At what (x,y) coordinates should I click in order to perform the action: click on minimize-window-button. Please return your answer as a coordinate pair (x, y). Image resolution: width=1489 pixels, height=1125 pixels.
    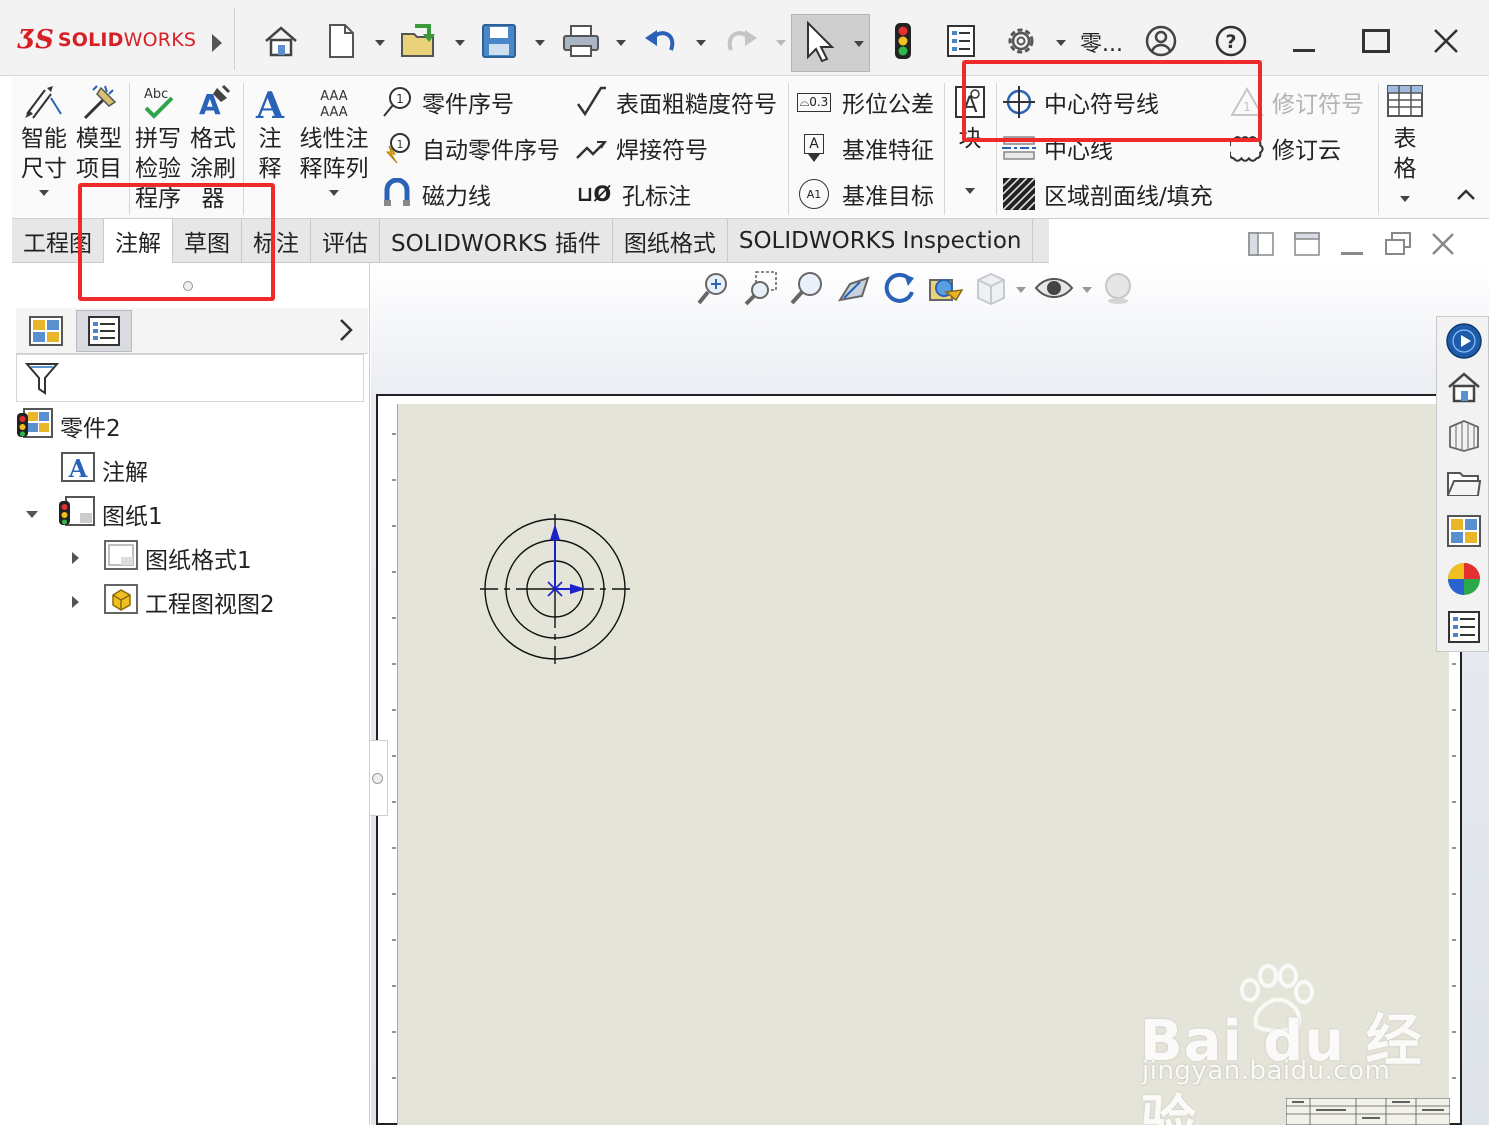
    Looking at the image, I should click on (1304, 41).